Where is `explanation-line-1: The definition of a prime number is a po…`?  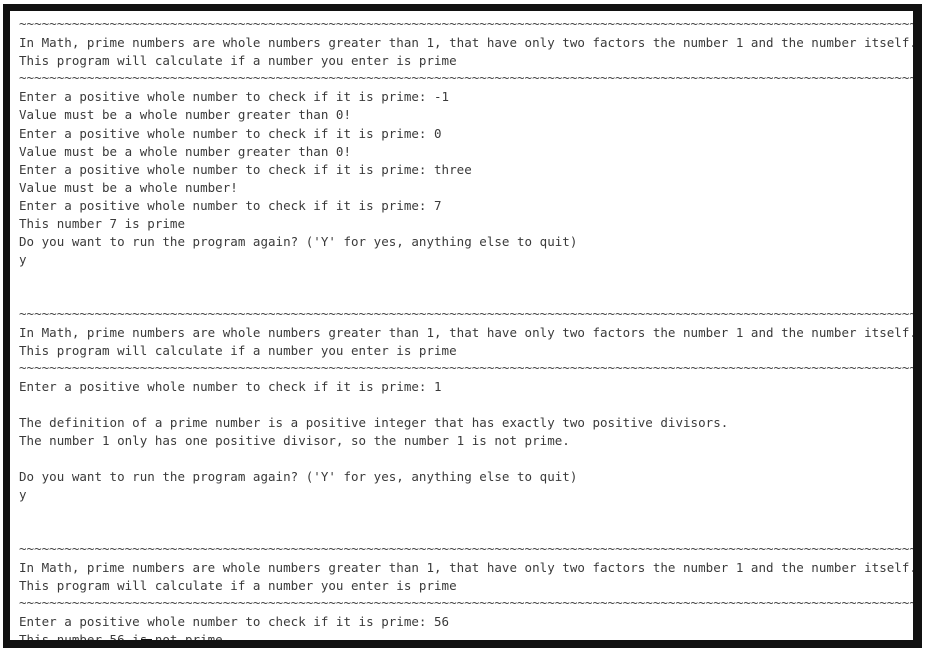 explanation-line-1: The definition of a prime number is a po… is located at coordinates (374, 423).